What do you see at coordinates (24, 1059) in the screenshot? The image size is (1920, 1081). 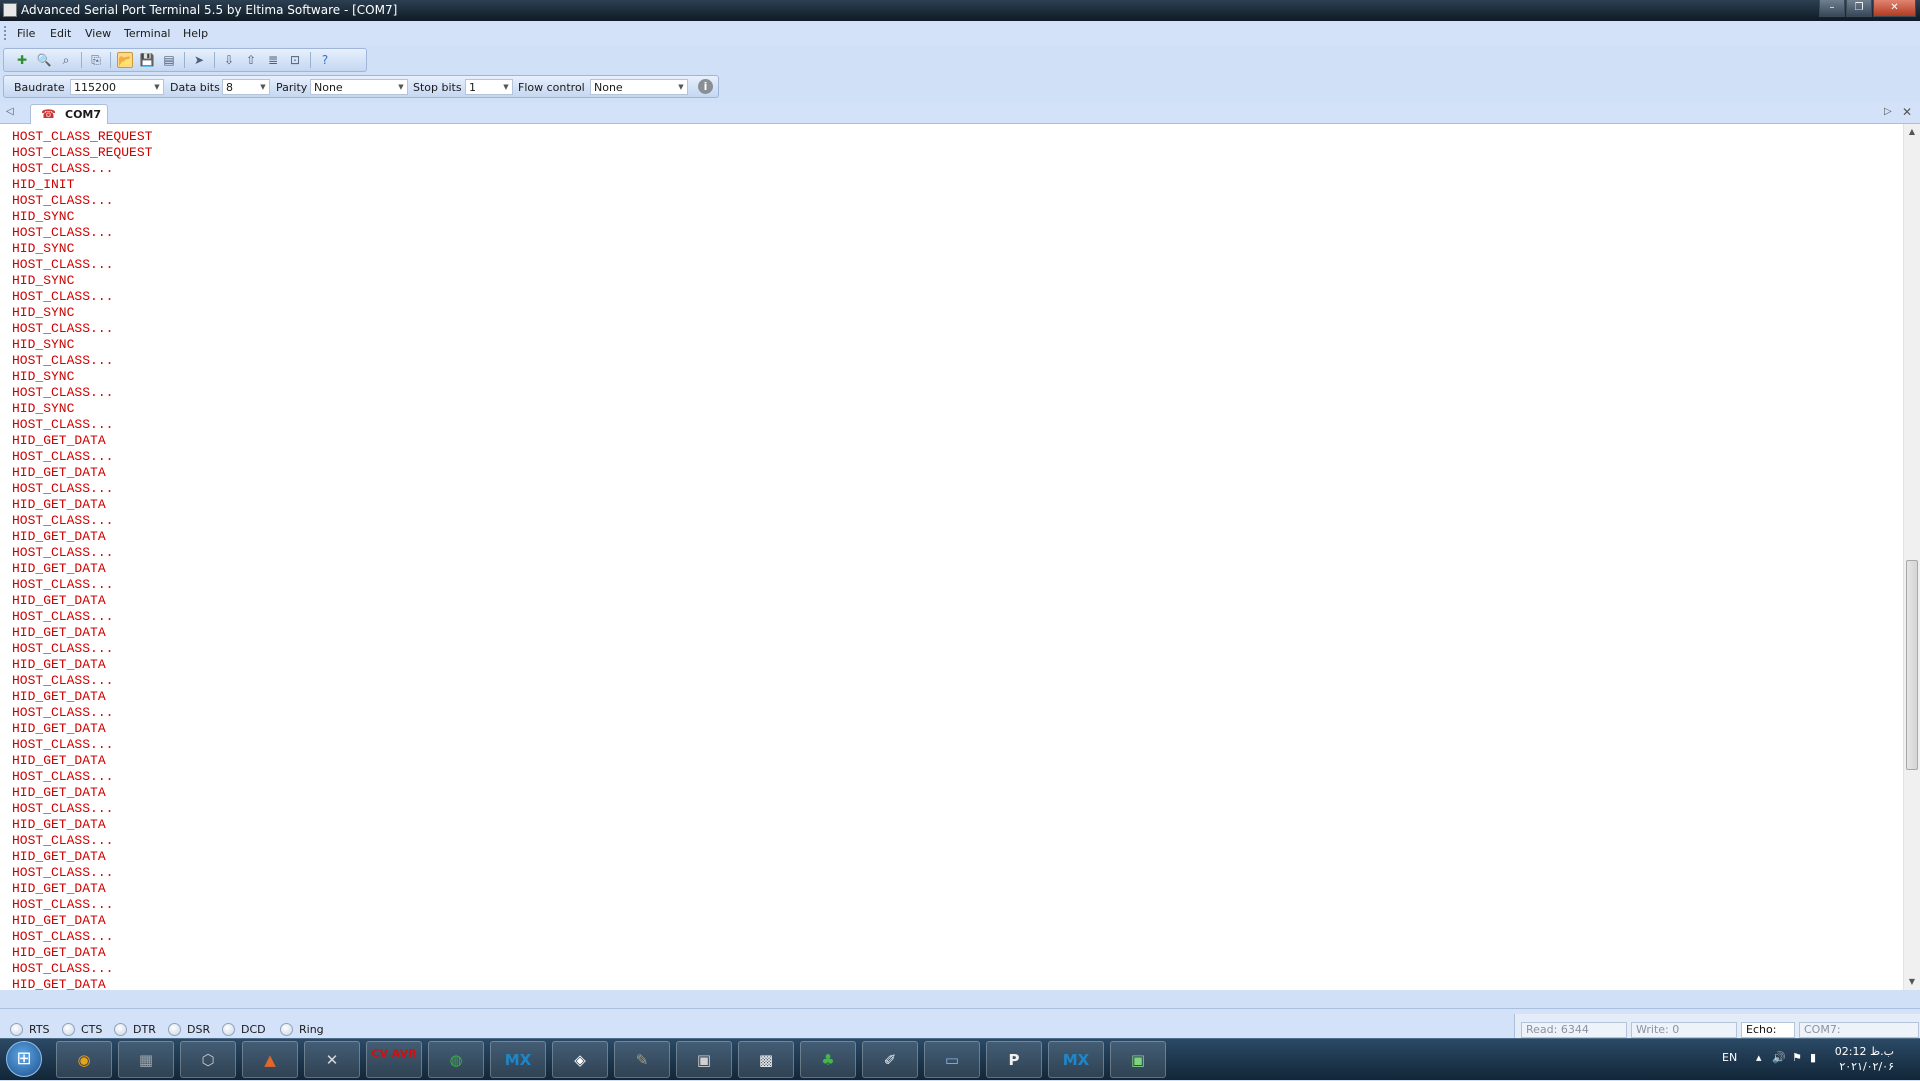 I see `start-button: ⊞` at bounding box center [24, 1059].